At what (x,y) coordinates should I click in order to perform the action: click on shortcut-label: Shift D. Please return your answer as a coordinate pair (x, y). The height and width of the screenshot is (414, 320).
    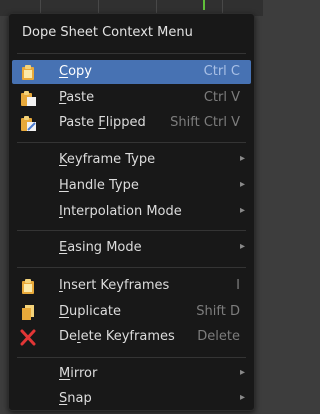
    Looking at the image, I should click on (218, 311).